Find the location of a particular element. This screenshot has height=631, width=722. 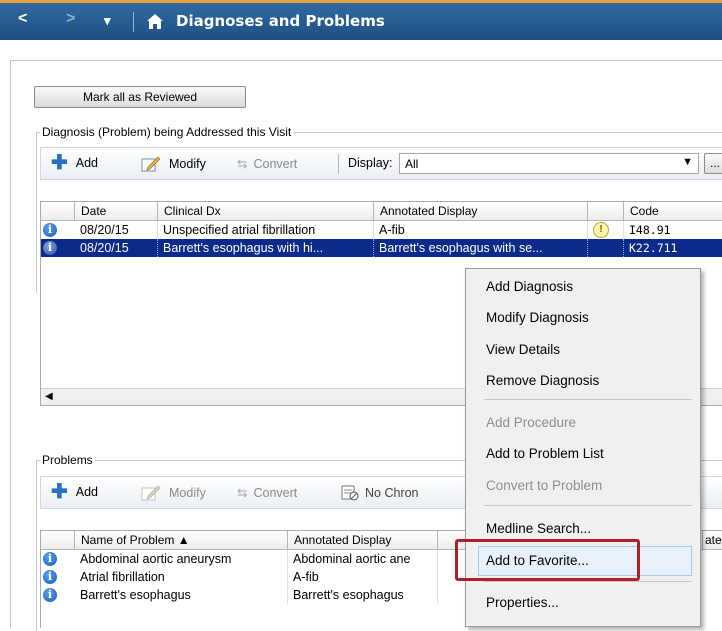

problems-modify-button: Modify is located at coordinates (173, 493).